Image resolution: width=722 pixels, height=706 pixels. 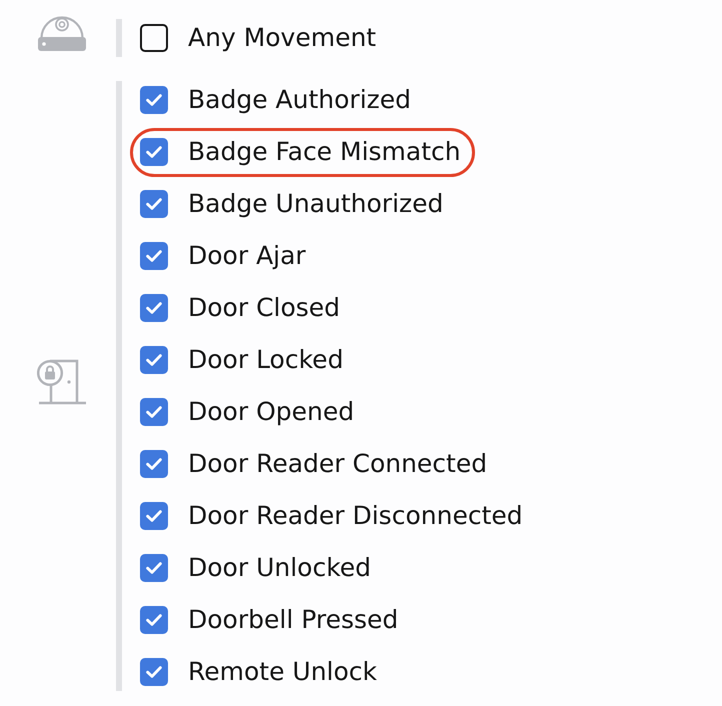 I want to click on event-label: Door Ajar, so click(x=247, y=256).